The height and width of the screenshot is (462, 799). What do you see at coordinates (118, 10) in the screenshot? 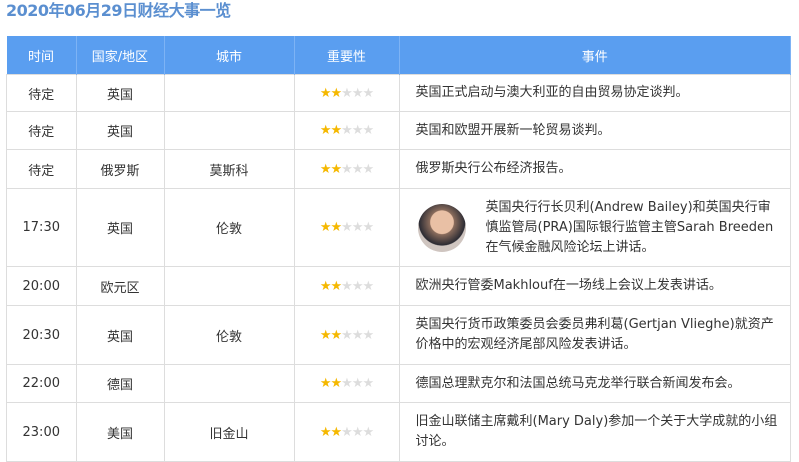
I see `page-title: 2020年06月29日财经大事一览` at bounding box center [118, 10].